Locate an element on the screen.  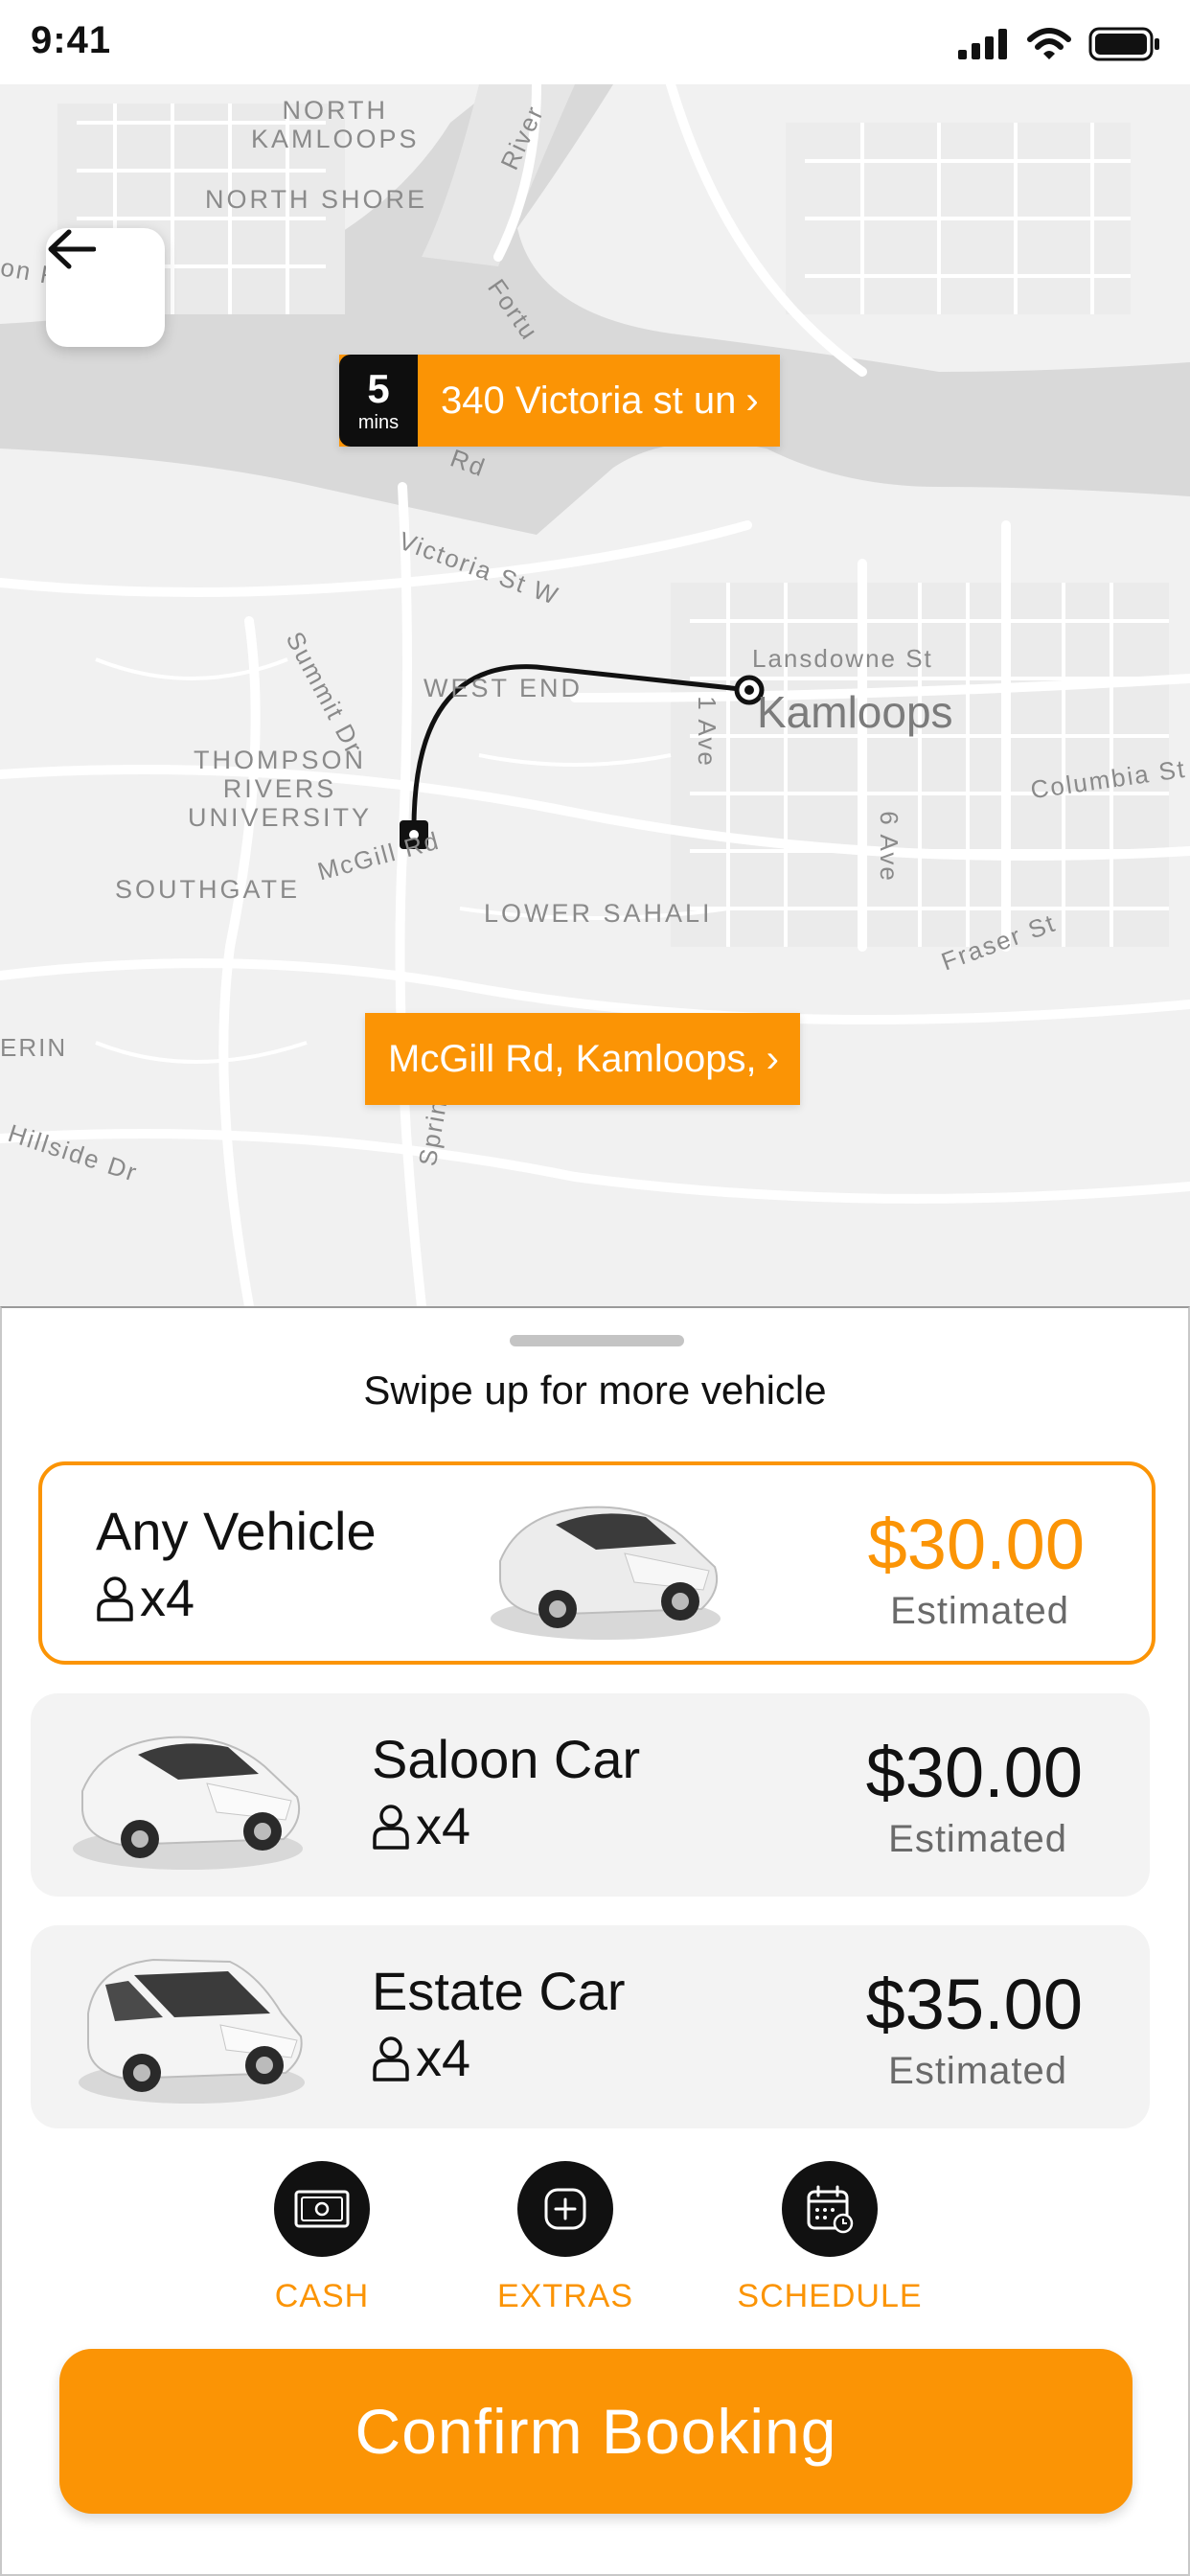
cash-option-button: CASH is located at coordinates (322, 2238).